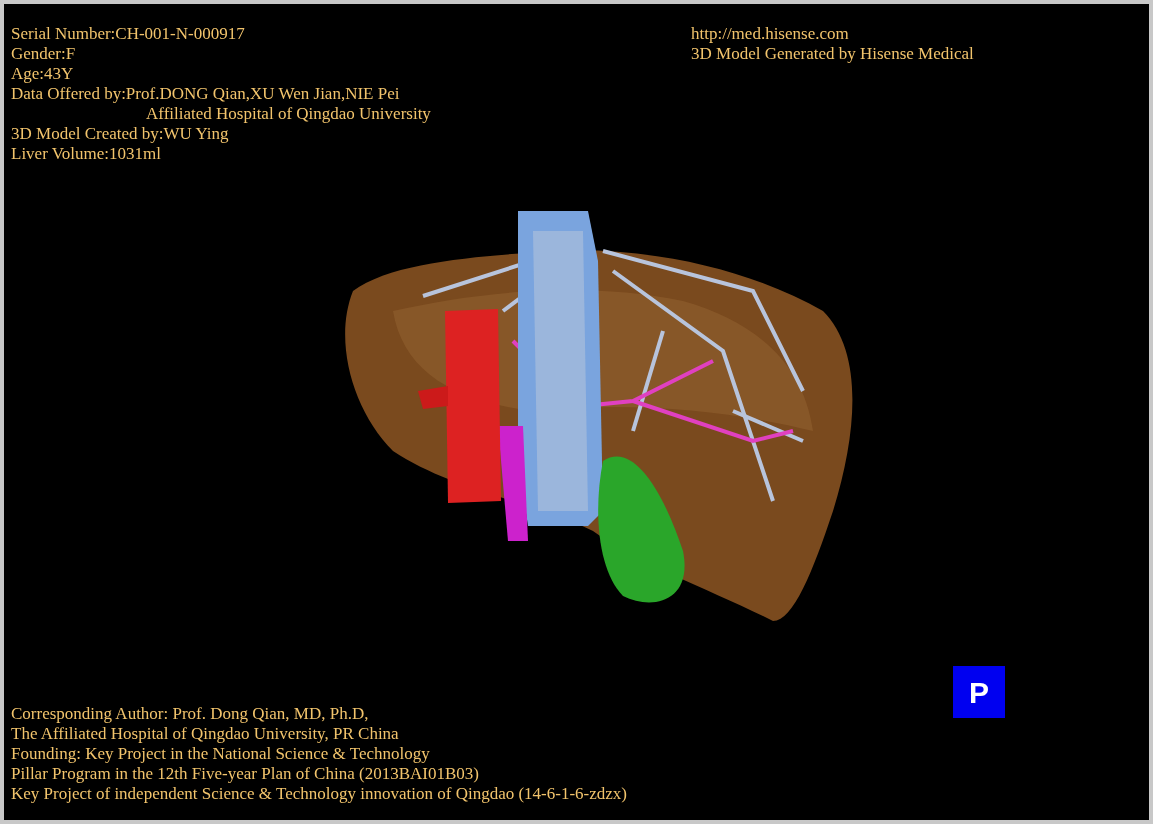 This screenshot has height=824, width=1153. I want to click on info-text: Key Project of independent Science & Technology innovation of Qingdao (14-6-1-6-zdzx), so click(319, 794).